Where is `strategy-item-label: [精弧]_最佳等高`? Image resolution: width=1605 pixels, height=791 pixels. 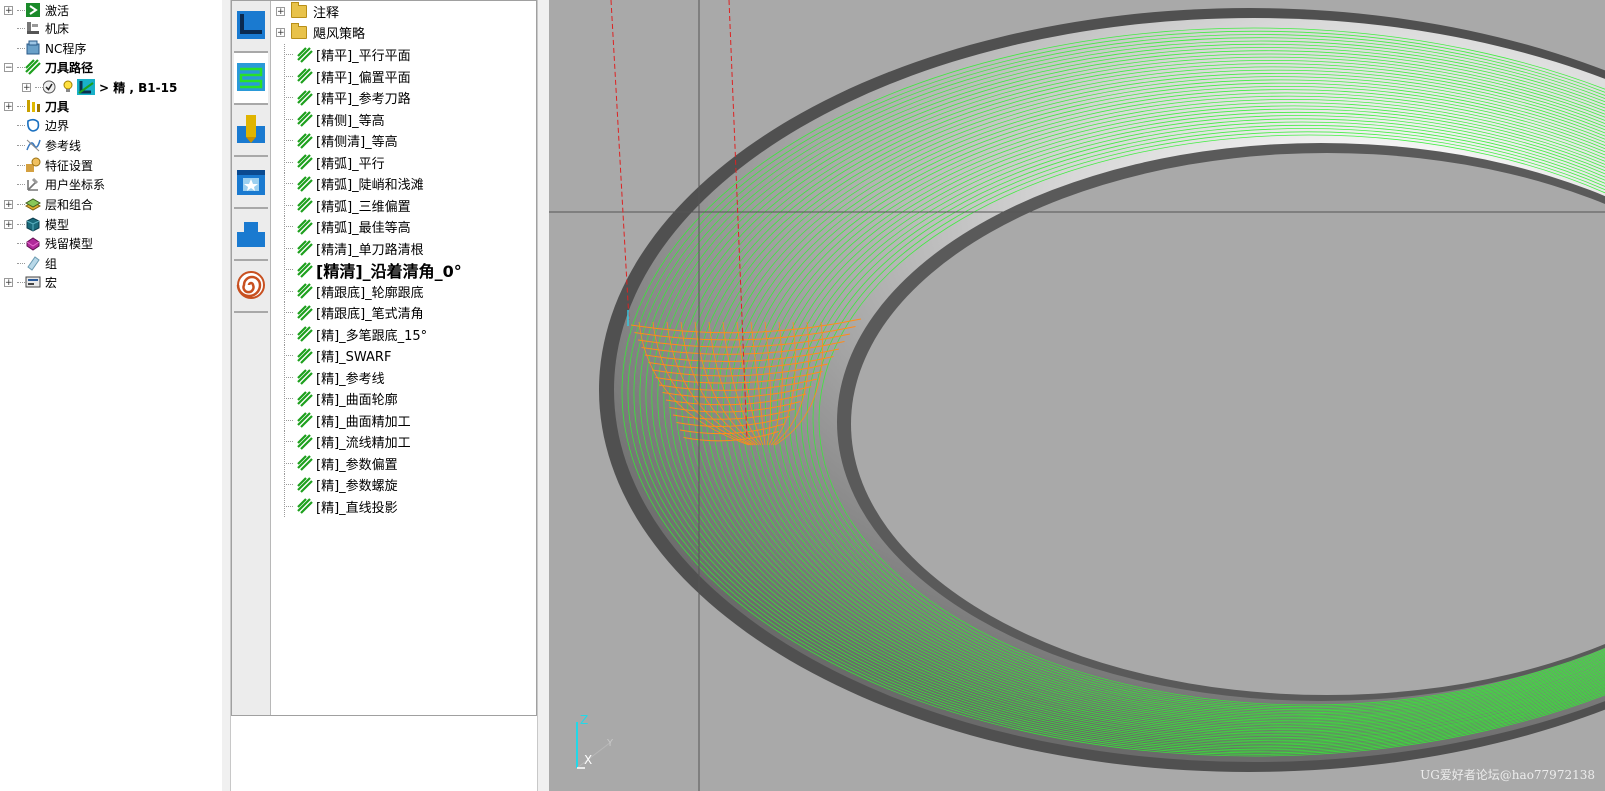 strategy-item-label: [精弧]_最佳等高 is located at coordinates (363, 228).